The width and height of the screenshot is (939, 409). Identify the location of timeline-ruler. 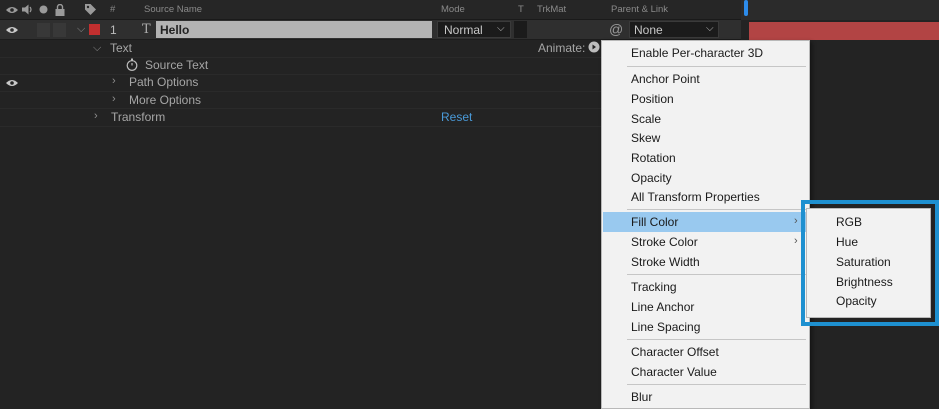
(840, 10).